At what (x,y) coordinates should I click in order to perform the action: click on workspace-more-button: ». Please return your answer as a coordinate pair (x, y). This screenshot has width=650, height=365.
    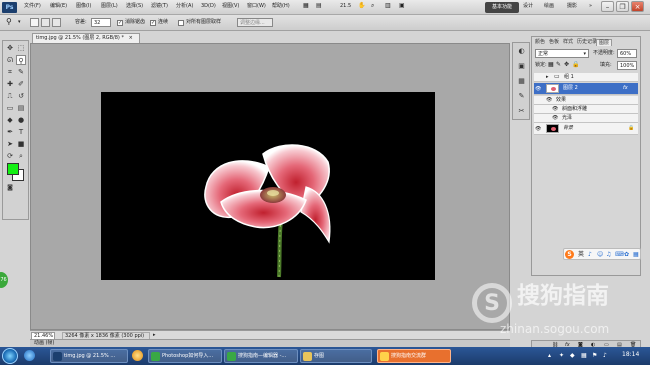
    Looking at the image, I should click on (590, 6).